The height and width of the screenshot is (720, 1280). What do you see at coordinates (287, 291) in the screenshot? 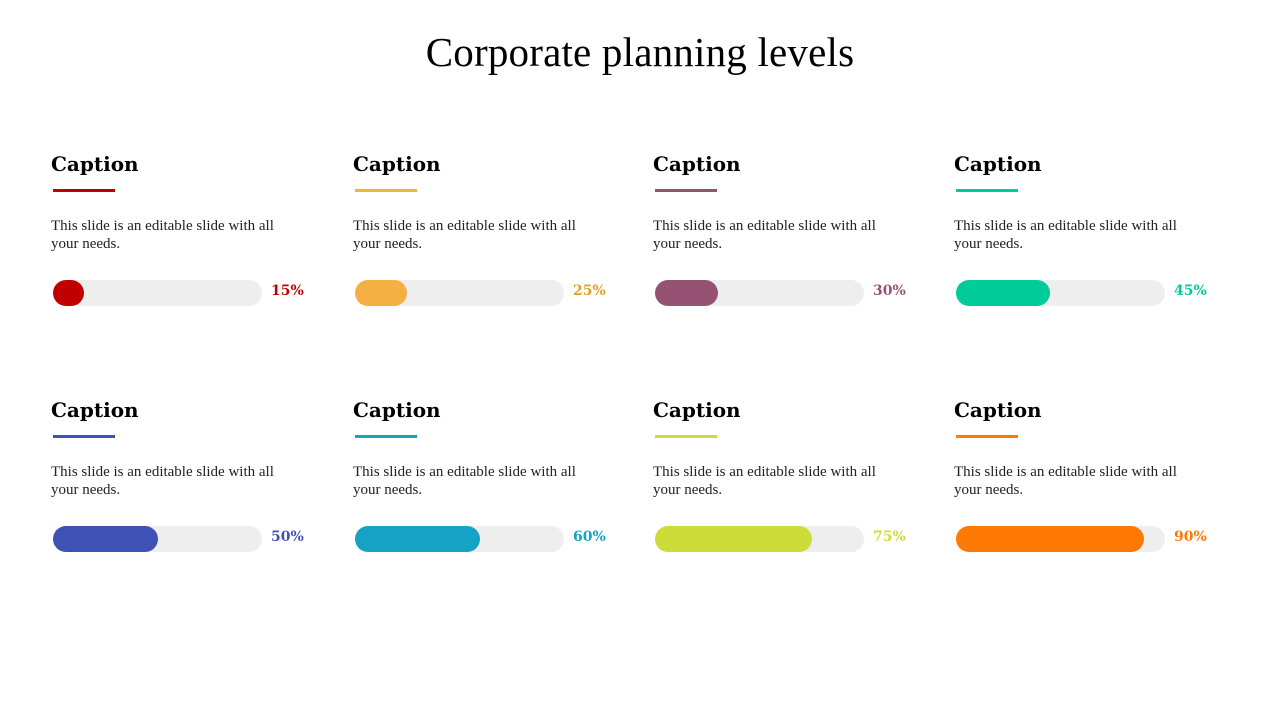
I see `percent-label: 15%` at bounding box center [287, 291].